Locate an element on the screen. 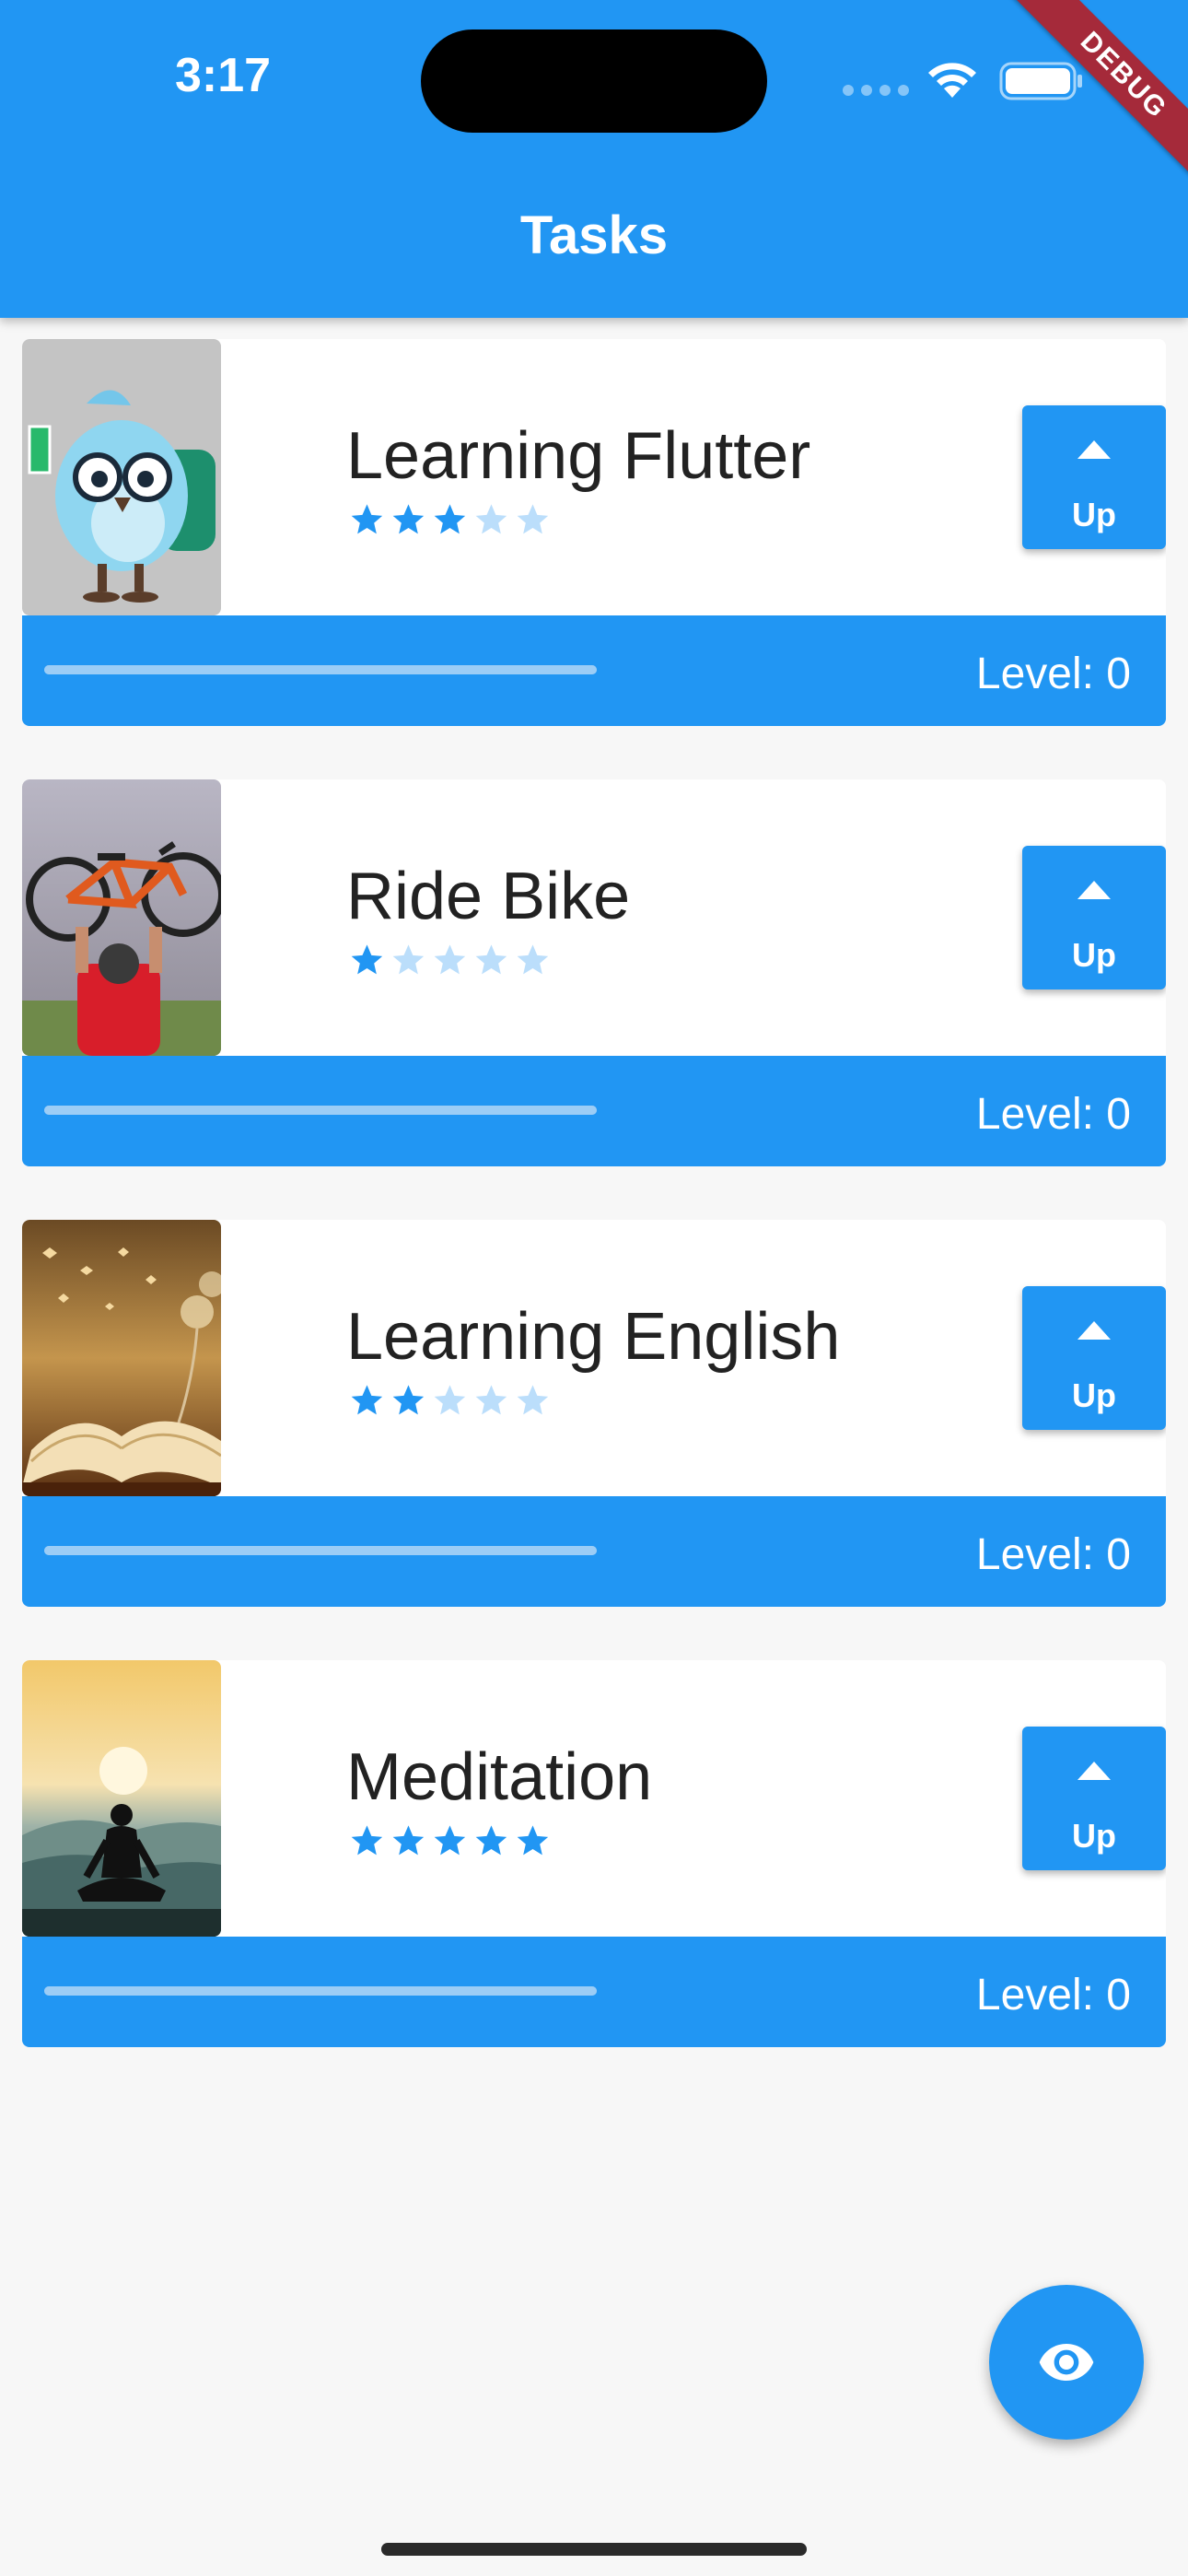 Image resolution: width=1188 pixels, height=2576 pixels. task-header: Ride Bike Up is located at coordinates (594, 917).